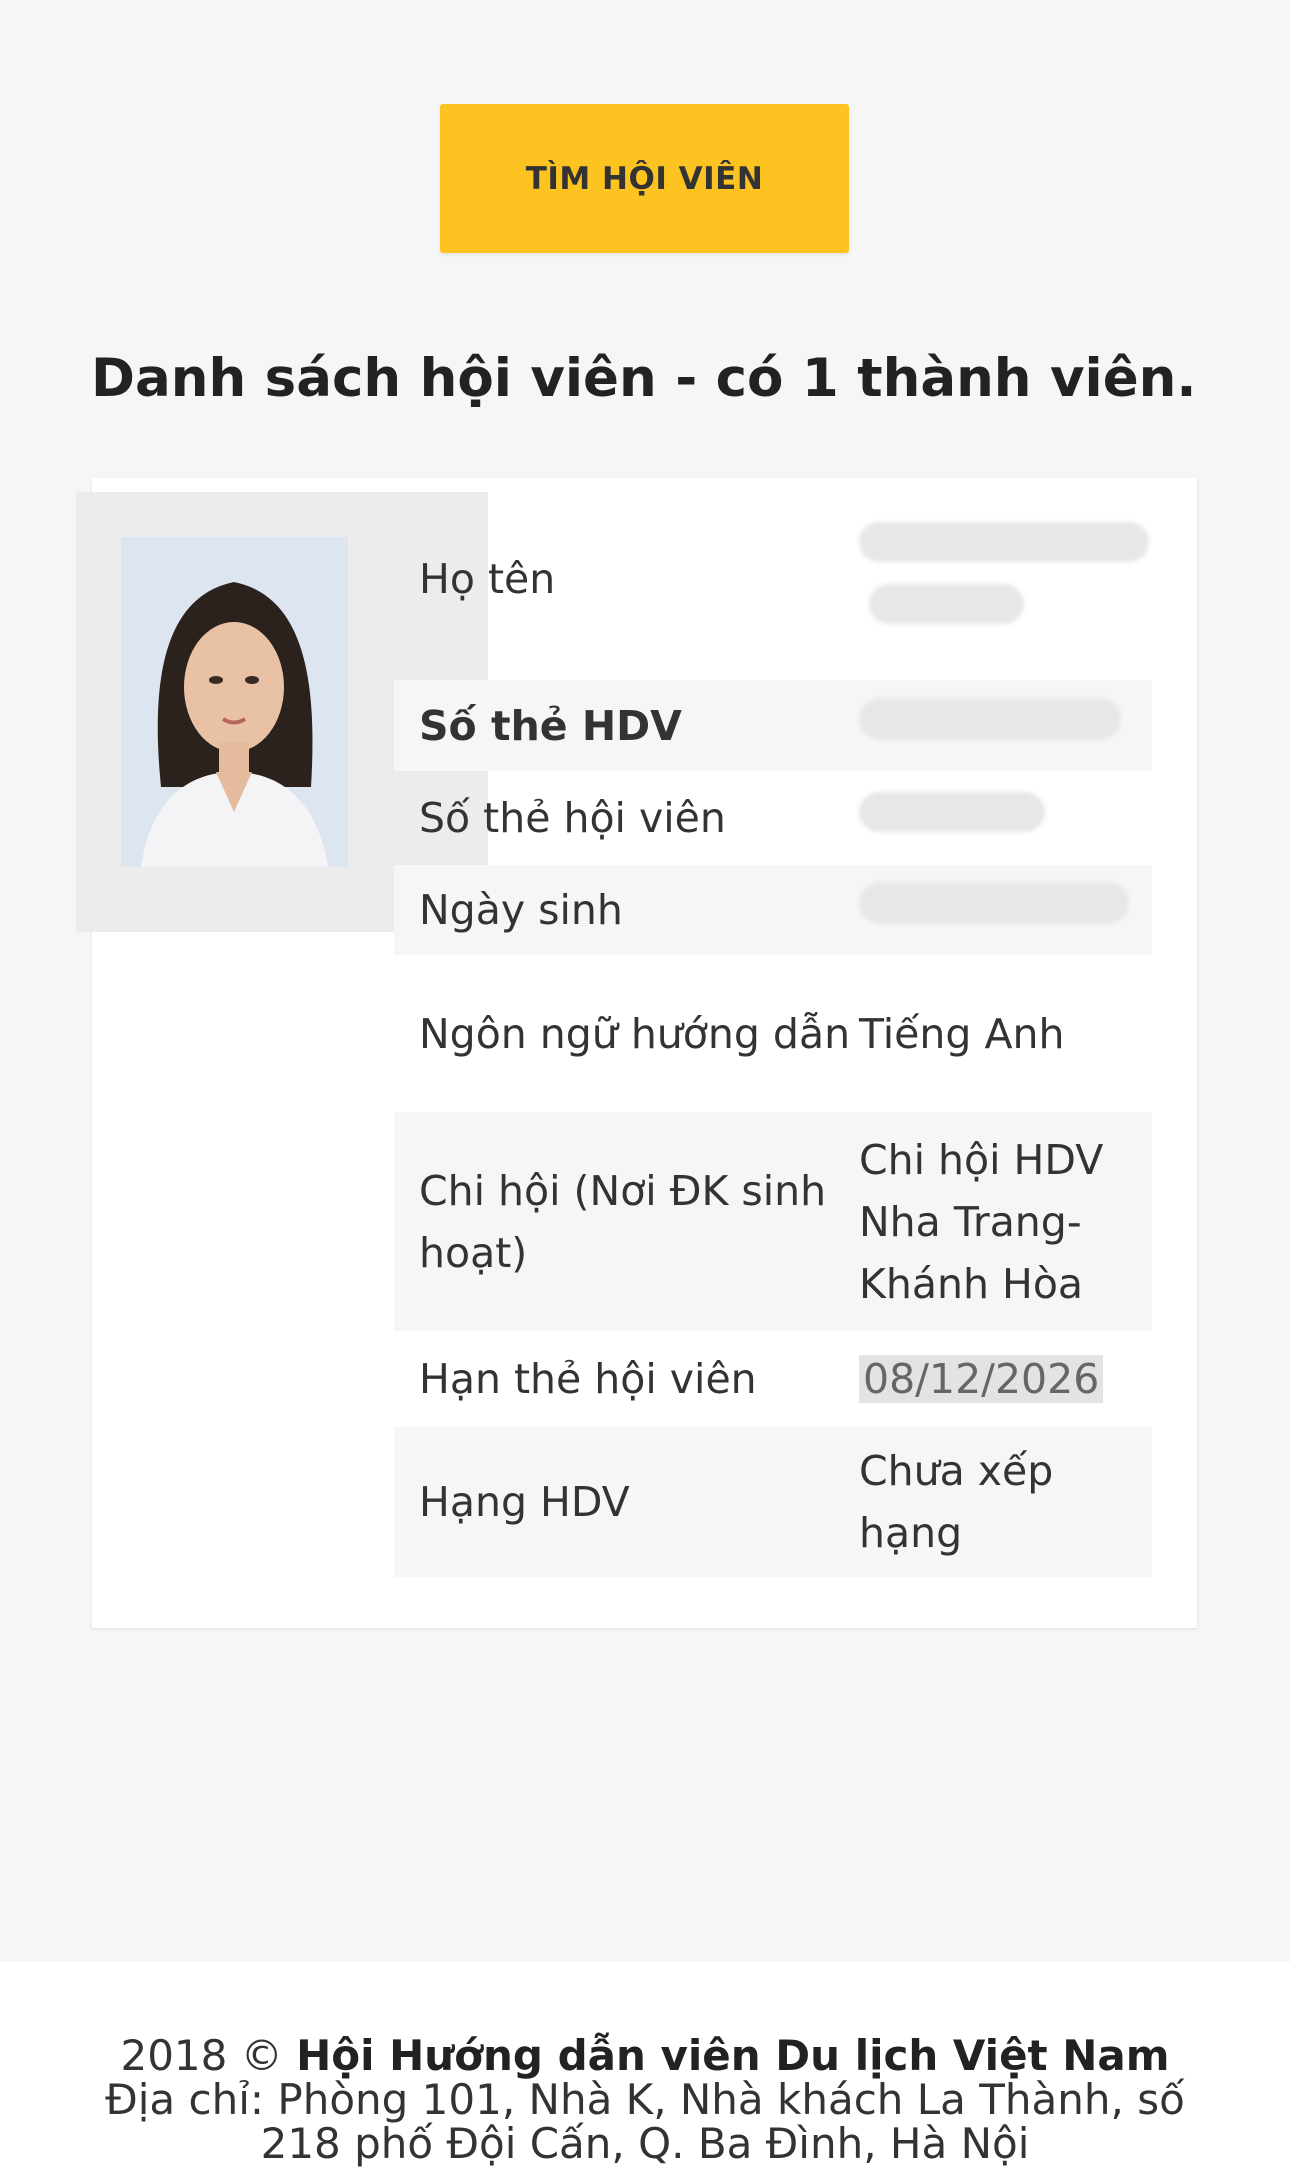  I want to click on label-branch: Chi hội (Nơi ĐK sinh hoạt), so click(623, 1221).